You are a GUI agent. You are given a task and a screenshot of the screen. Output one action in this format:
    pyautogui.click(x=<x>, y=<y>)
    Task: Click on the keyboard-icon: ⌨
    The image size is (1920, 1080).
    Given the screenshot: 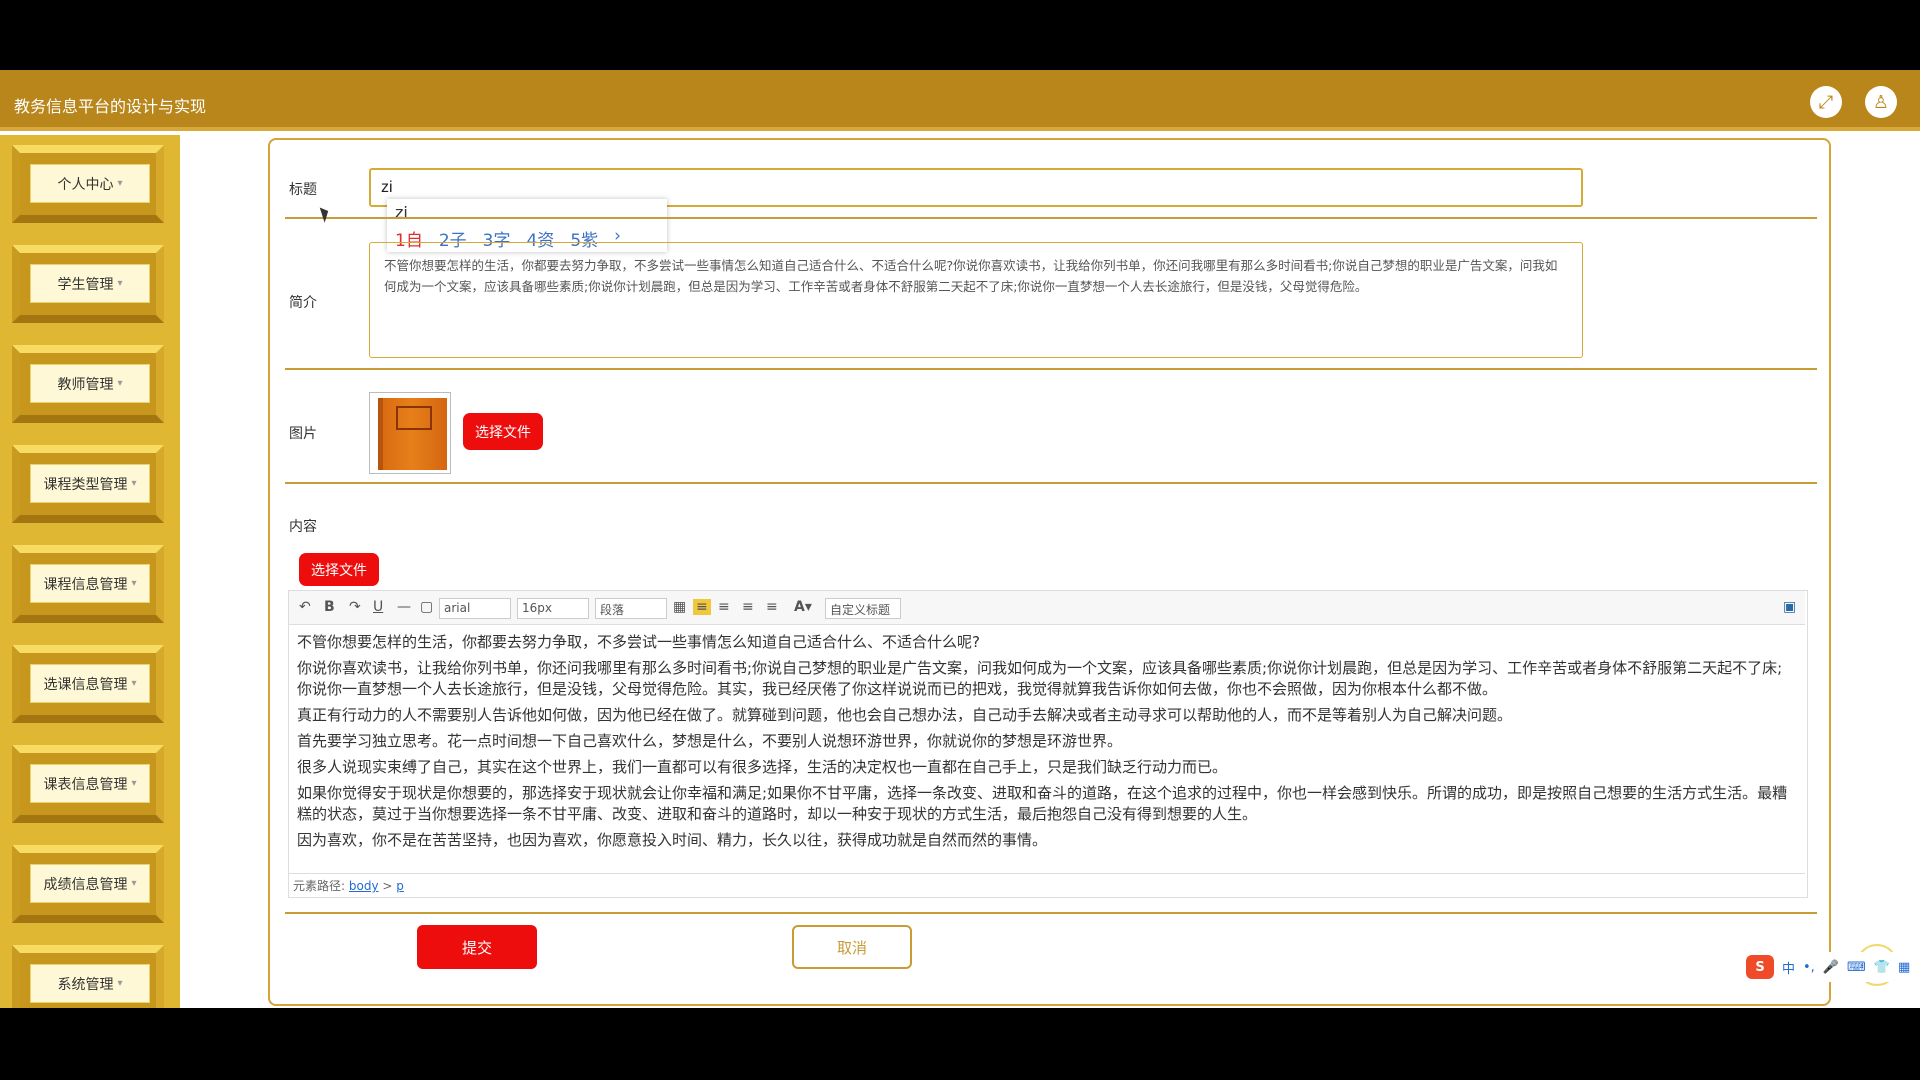 What is the action you would take?
    pyautogui.click(x=1856, y=967)
    